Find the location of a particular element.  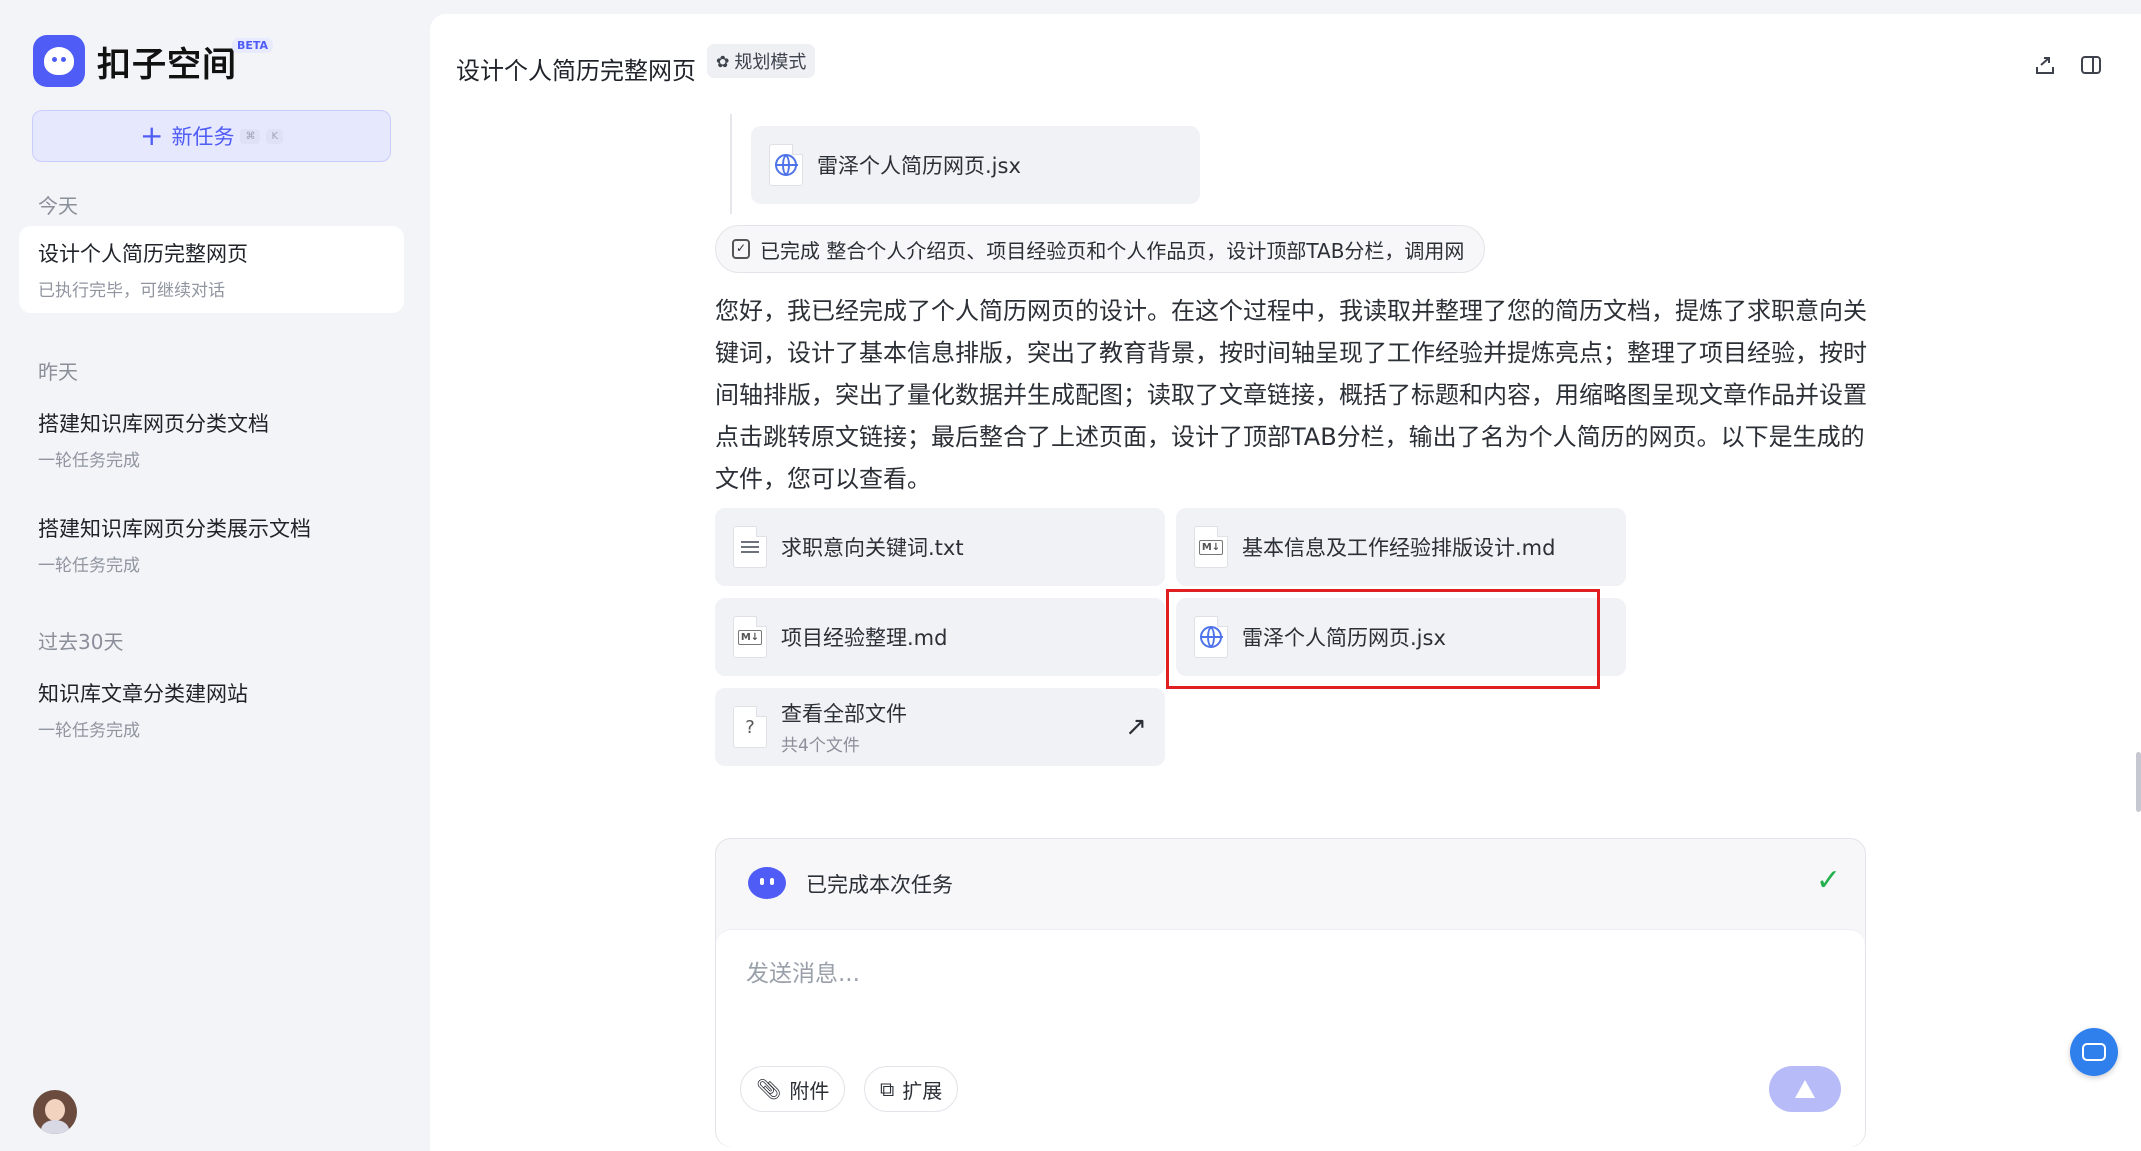

task-item-kb-display-doc: 搭建知识库网页分类展示文档 一轮任务完成 is located at coordinates (211, 544).